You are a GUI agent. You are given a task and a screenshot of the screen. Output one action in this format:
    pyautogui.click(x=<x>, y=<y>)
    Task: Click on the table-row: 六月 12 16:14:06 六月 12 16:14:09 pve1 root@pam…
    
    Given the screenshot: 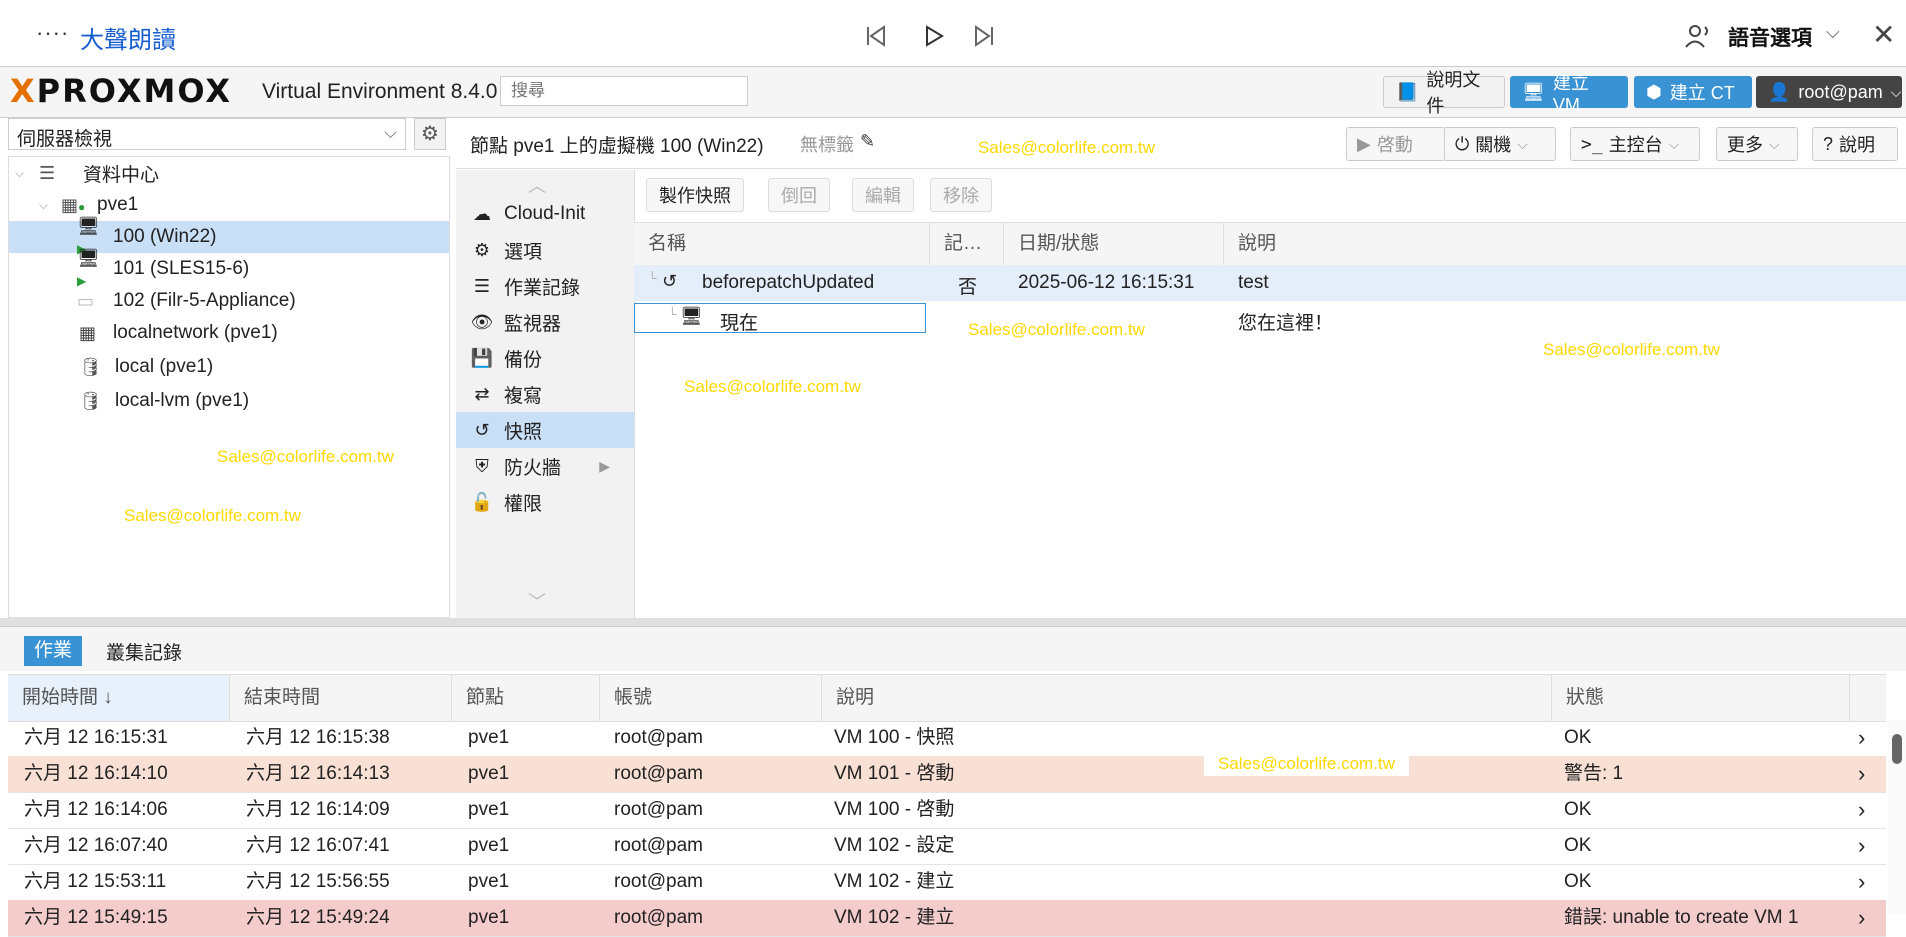 What is the action you would take?
    pyautogui.click(x=947, y=810)
    